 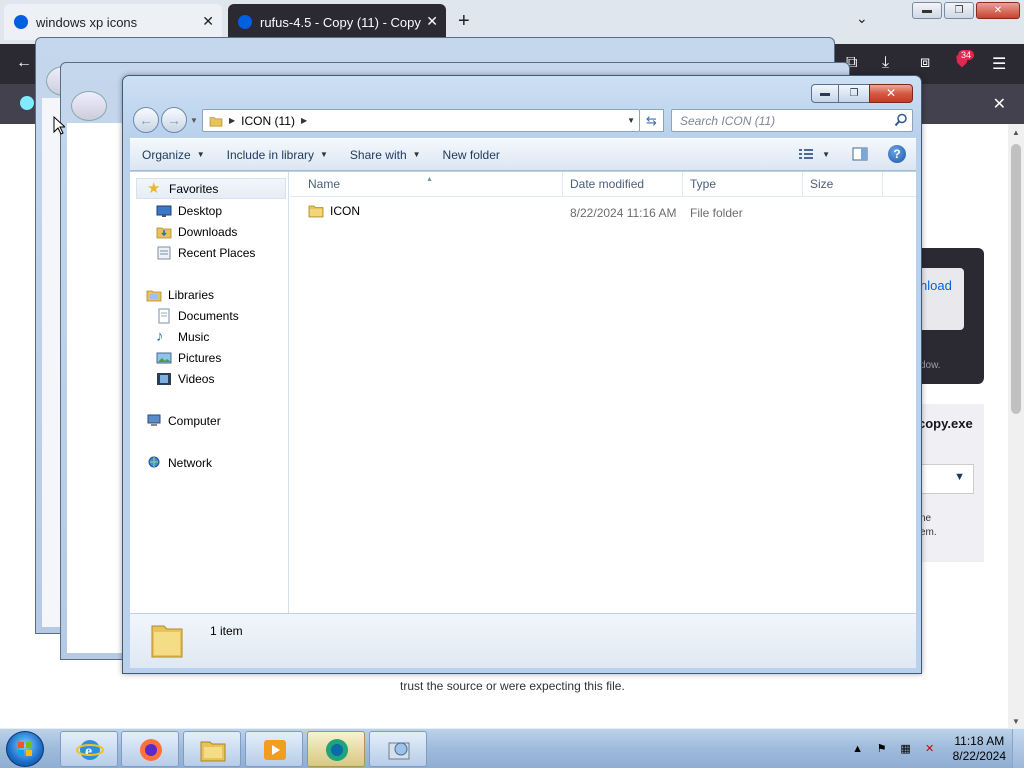 What do you see at coordinates (743, 184) in the screenshot?
I see `column-header-type: Type` at bounding box center [743, 184].